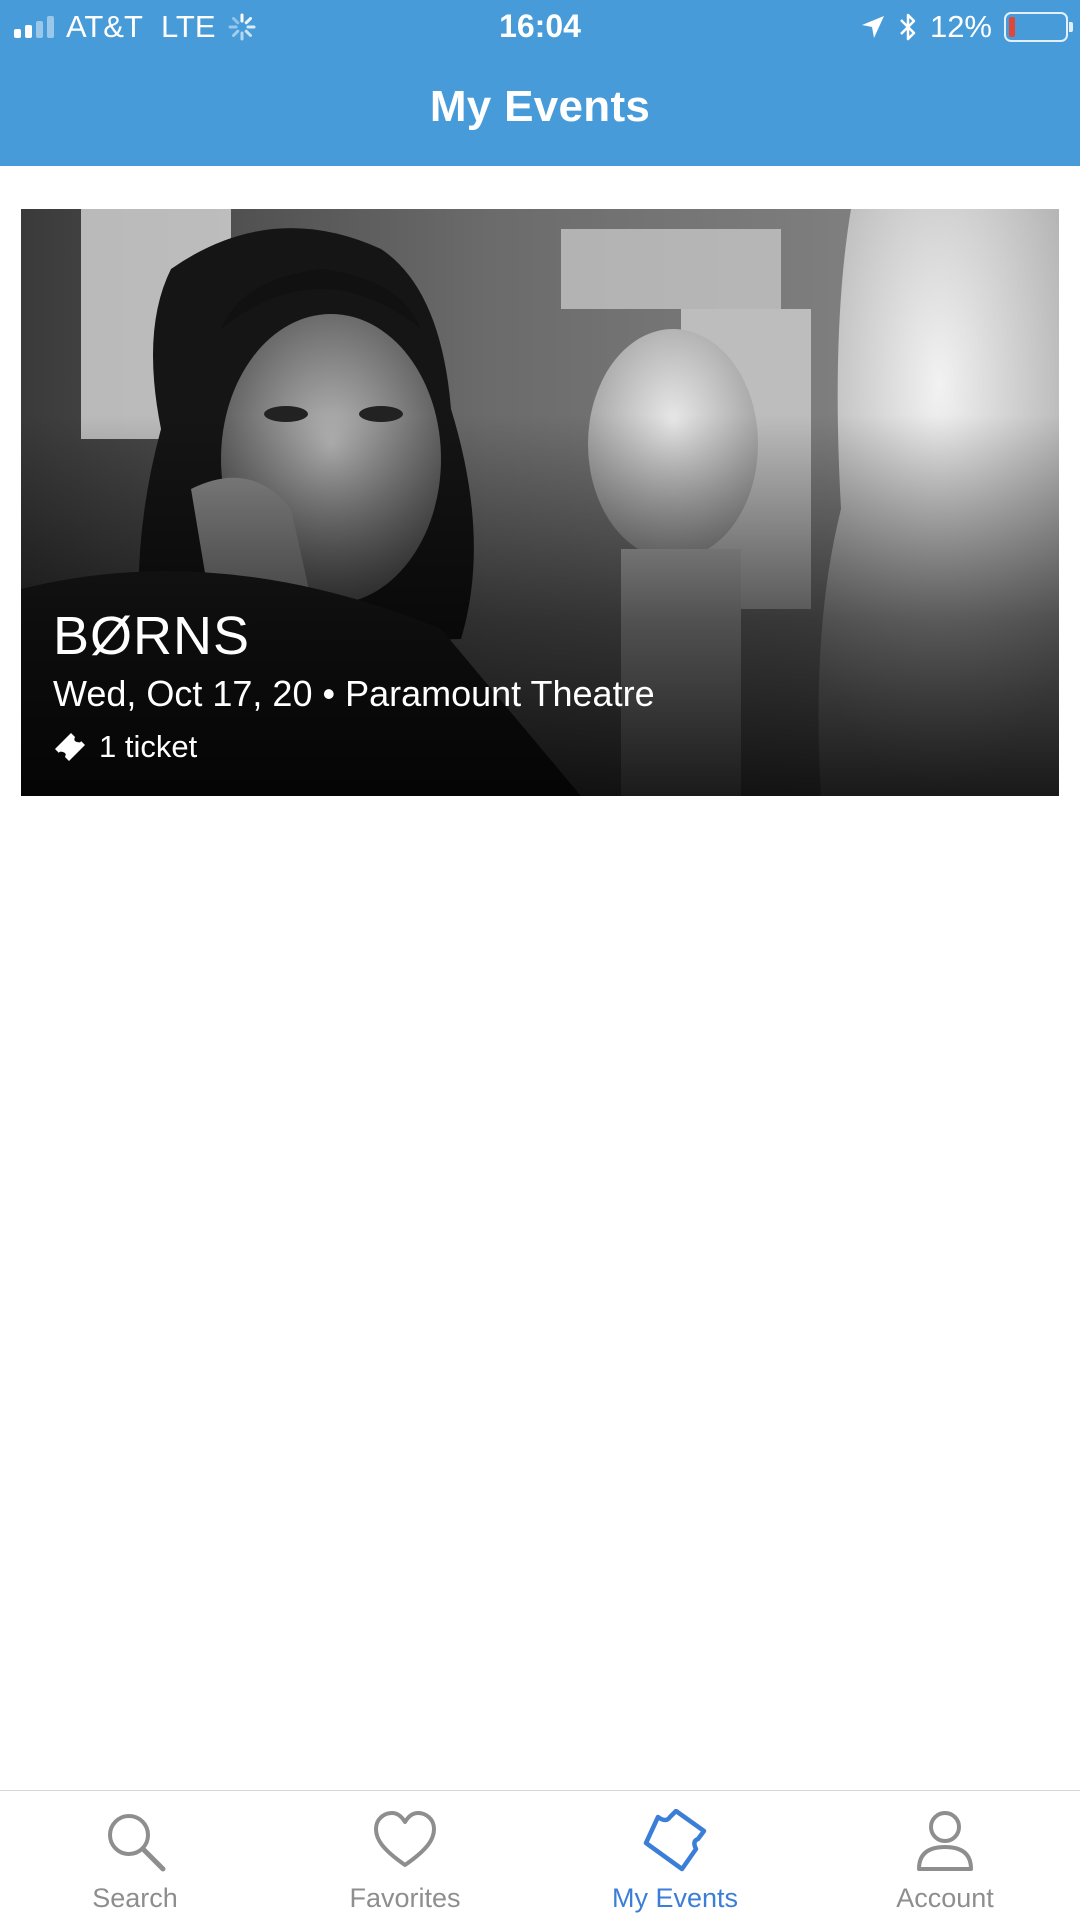 Image resolution: width=1080 pixels, height=1921 pixels. What do you see at coordinates (135, 1898) in the screenshot?
I see `tab-search-label: Search` at bounding box center [135, 1898].